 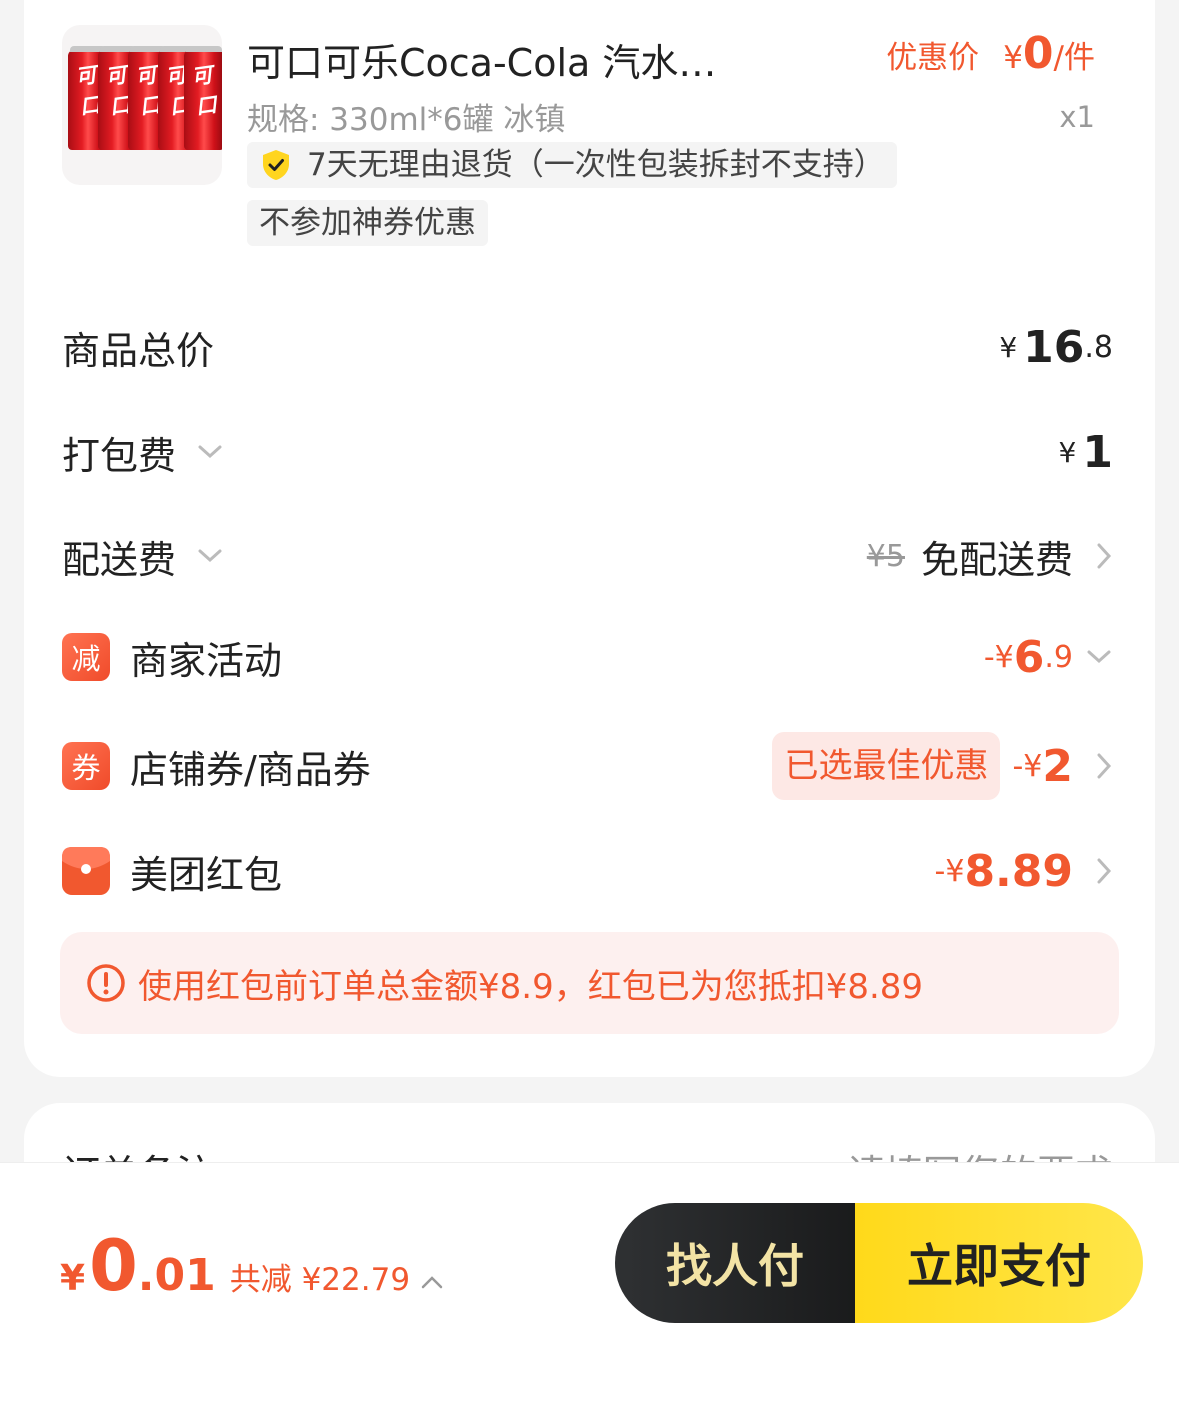 I want to click on goods-total-currency: ¥, so click(x=1008, y=347).